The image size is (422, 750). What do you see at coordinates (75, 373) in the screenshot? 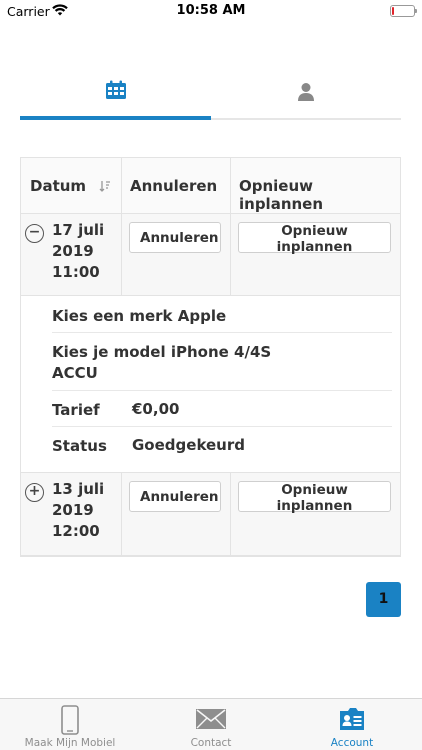
I see `detail-model-line: ACCU` at bounding box center [75, 373].